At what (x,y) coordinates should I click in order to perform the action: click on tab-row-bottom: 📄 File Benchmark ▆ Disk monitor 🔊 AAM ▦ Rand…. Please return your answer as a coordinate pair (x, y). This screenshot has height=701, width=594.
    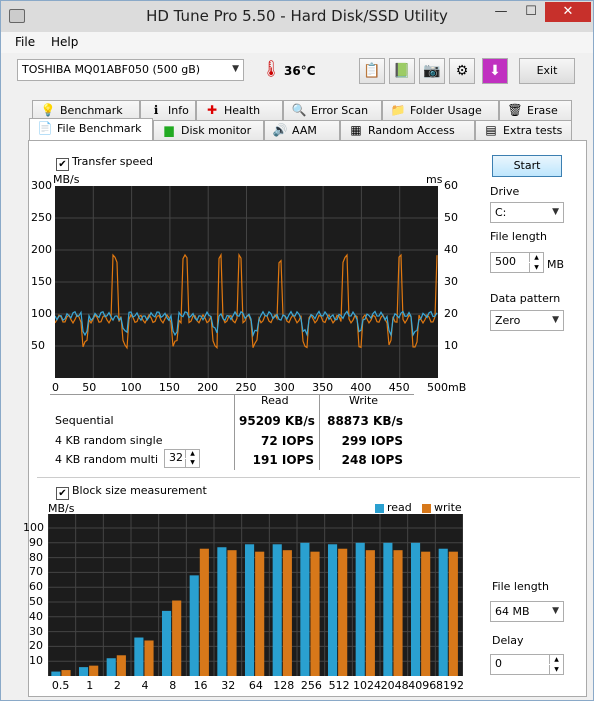
    Looking at the image, I should click on (297, 129).